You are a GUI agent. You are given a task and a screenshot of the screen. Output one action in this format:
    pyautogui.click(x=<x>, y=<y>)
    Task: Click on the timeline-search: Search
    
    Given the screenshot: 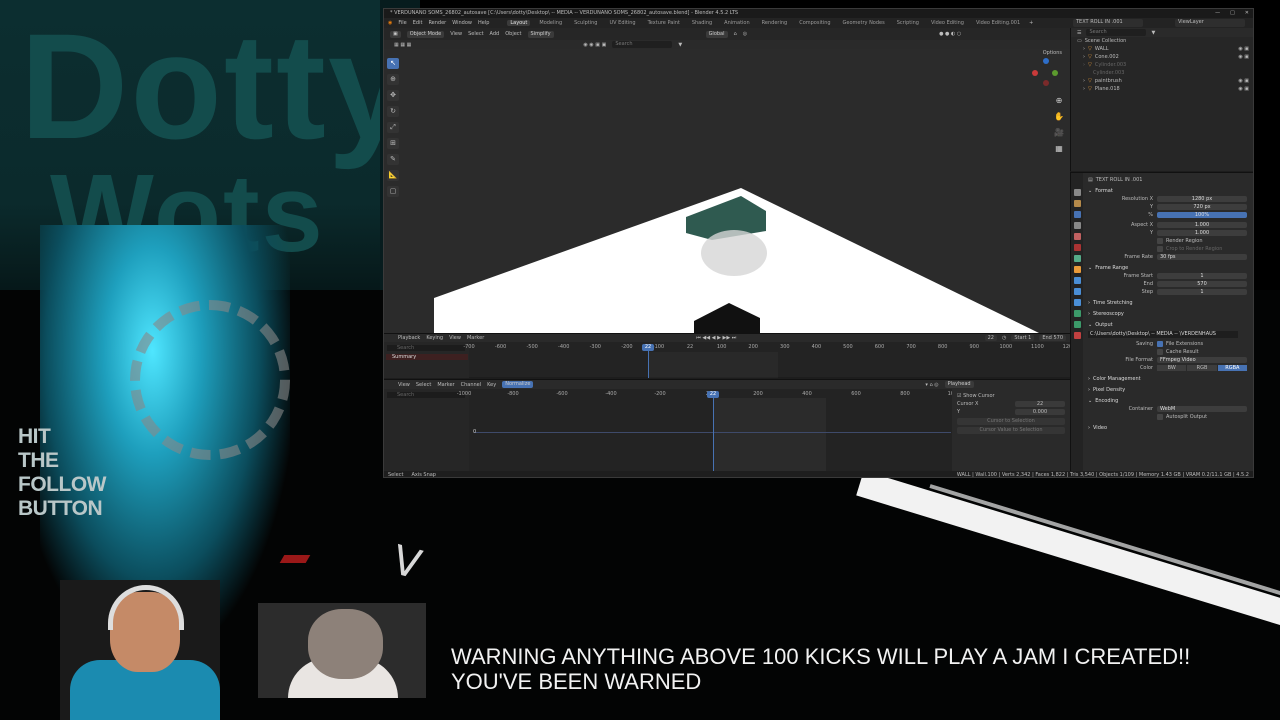 What is the action you would take?
    pyautogui.click(x=426, y=348)
    